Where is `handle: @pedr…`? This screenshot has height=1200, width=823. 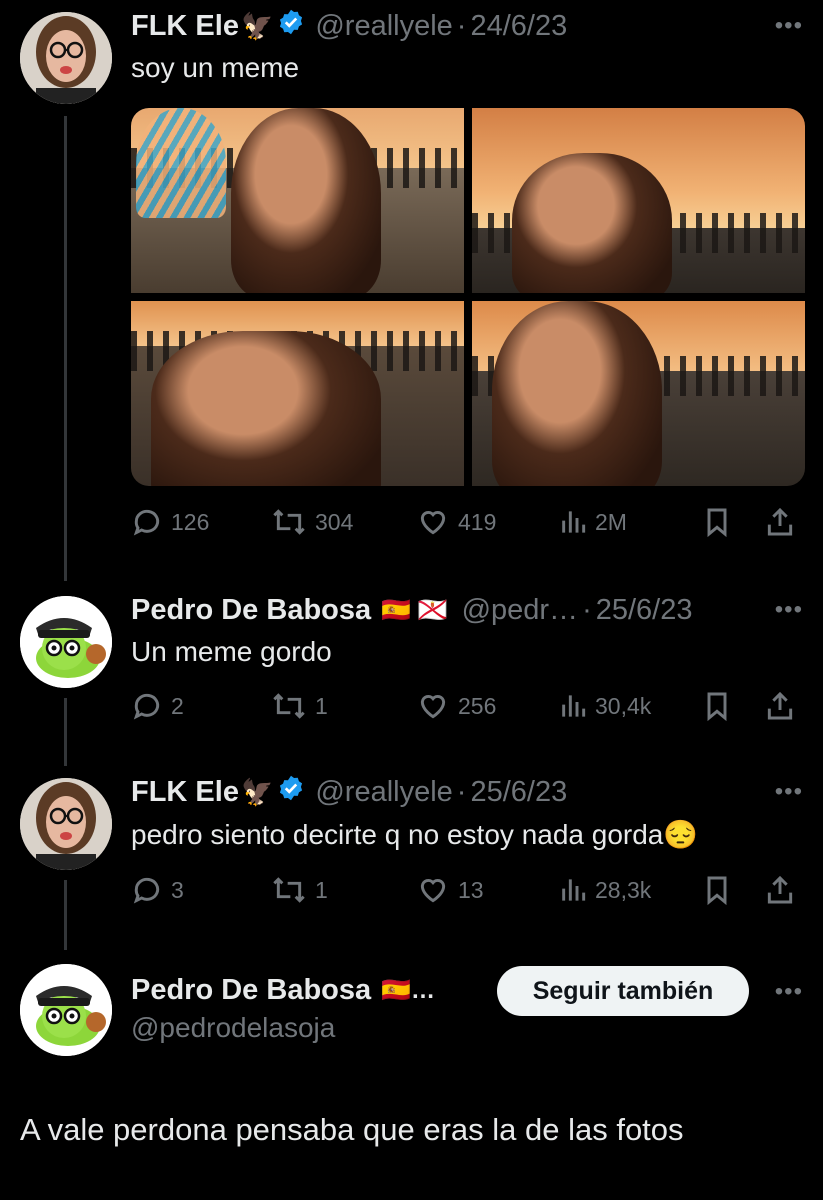
handle: @pedr… is located at coordinates (520, 610).